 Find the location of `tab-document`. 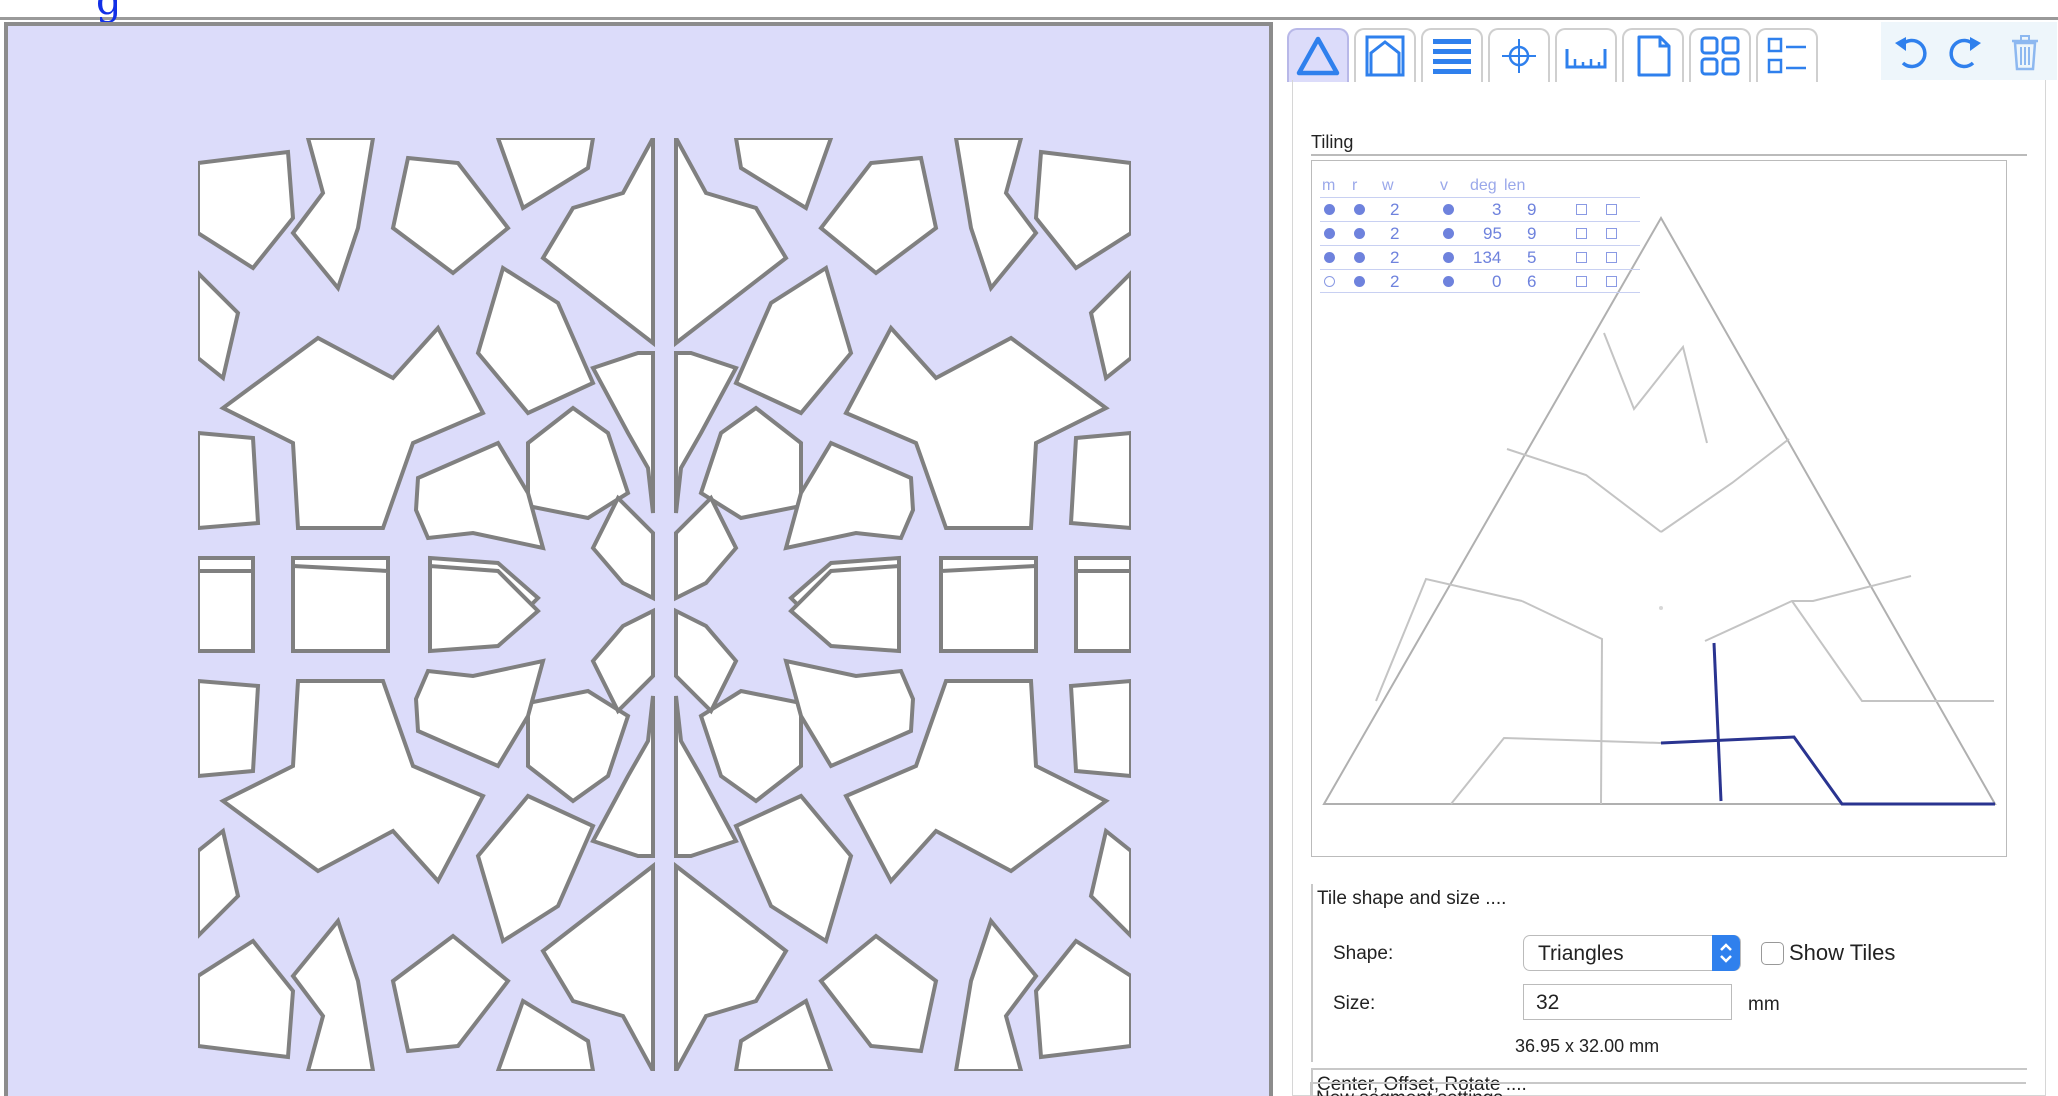

tab-document is located at coordinates (1653, 55).